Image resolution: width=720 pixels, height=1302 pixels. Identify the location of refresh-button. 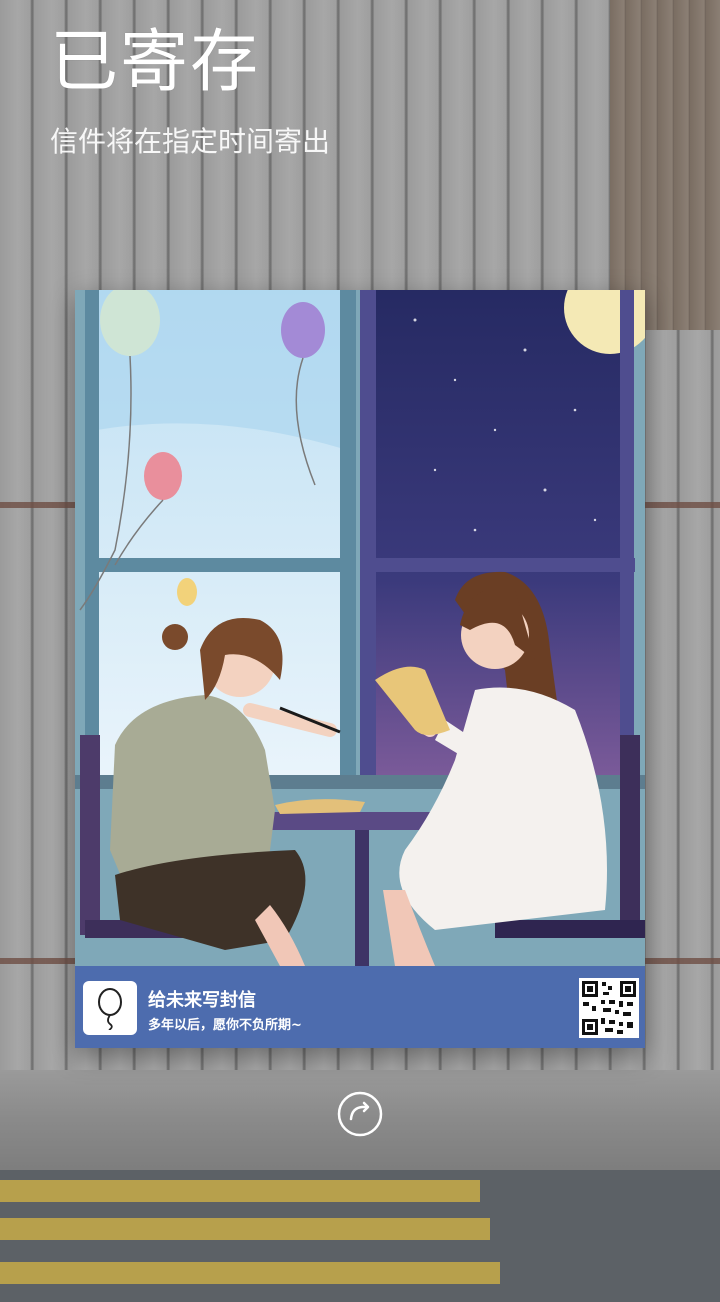
(360, 1114).